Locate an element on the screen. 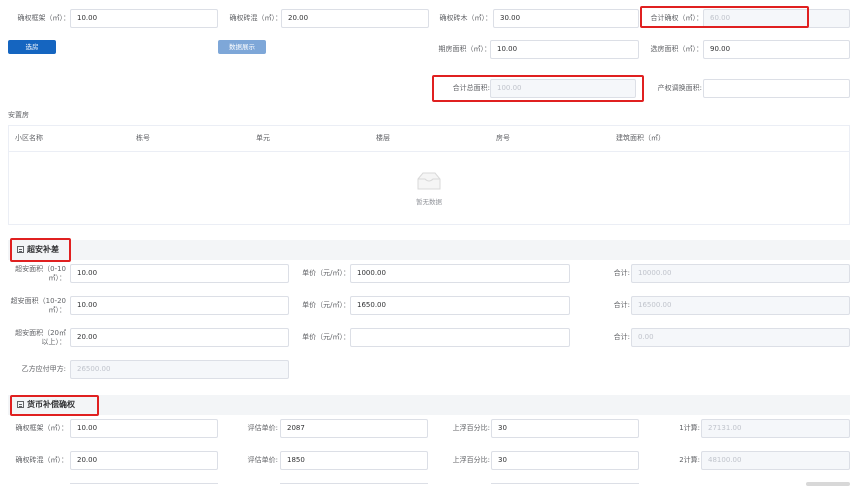 The image size is (865, 487). col-building-no: 栋号 is located at coordinates (143, 138).